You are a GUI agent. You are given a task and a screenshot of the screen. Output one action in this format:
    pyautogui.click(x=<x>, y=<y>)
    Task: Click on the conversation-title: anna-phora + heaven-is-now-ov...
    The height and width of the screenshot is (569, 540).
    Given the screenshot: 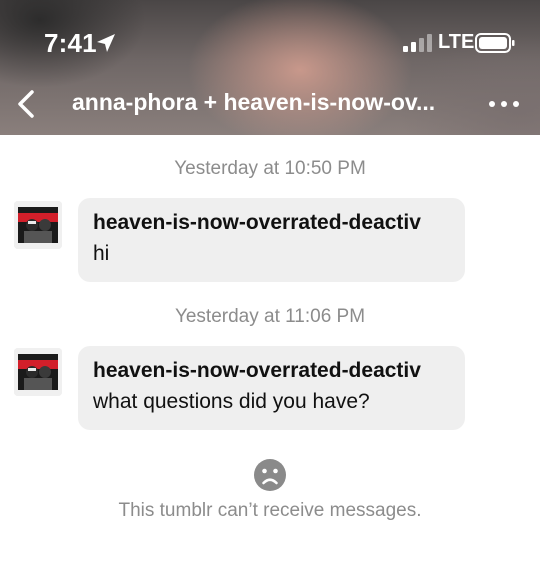 What is the action you would take?
    pyautogui.click(x=254, y=102)
    